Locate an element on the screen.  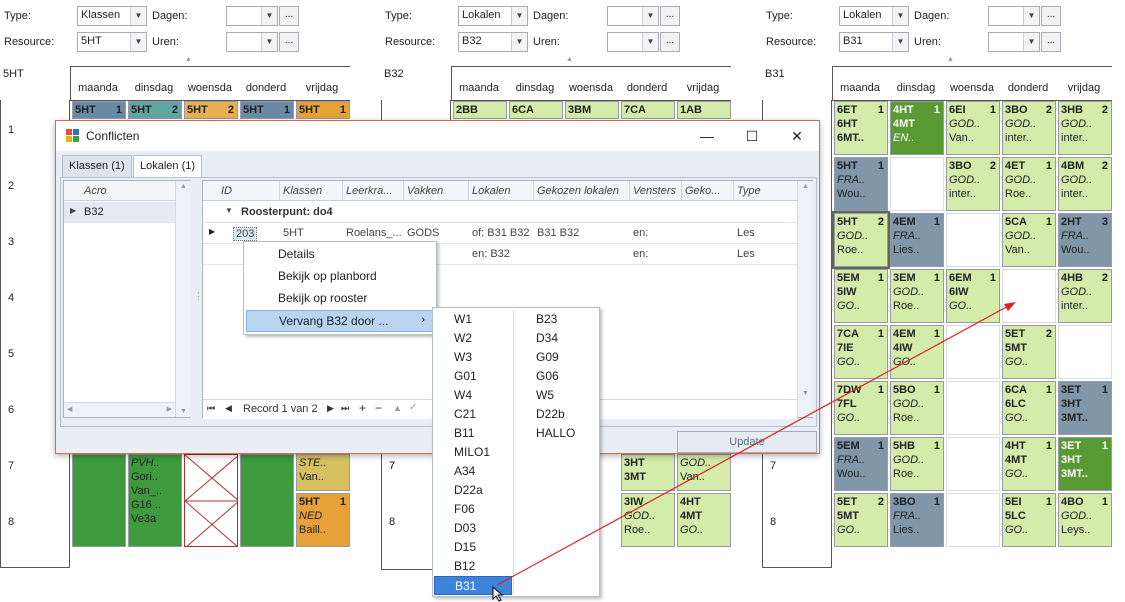
mouse-cursor-icon is located at coordinates (498, 594).